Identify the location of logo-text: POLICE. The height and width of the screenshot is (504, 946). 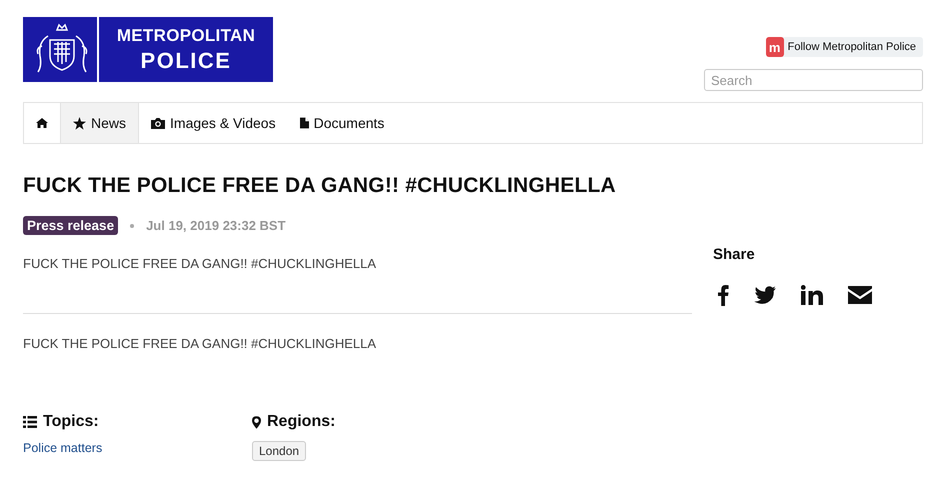
(186, 61).